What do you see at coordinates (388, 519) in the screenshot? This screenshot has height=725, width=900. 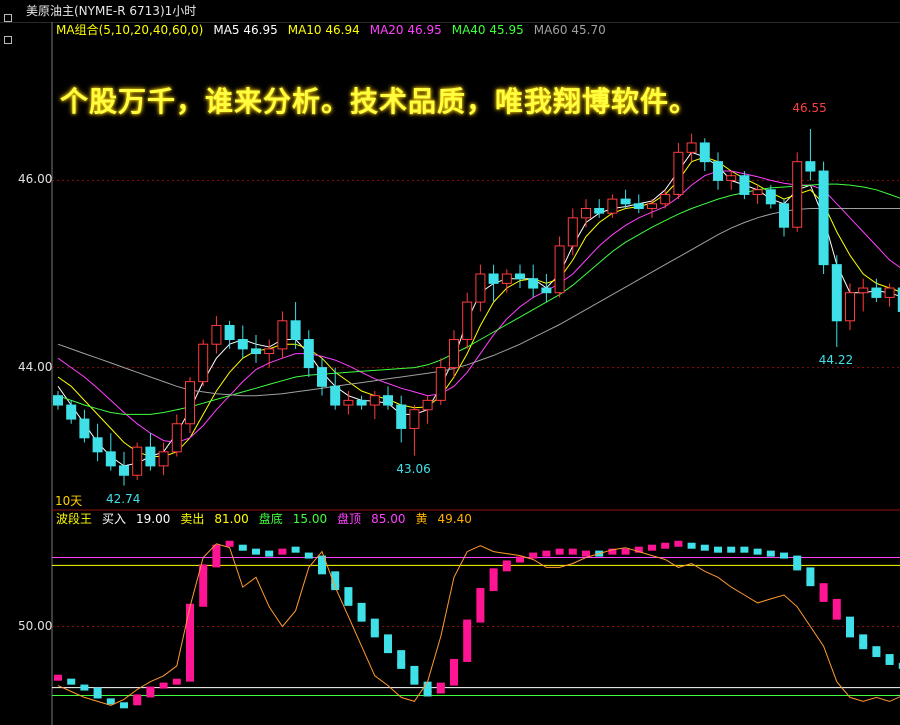 I see `osc-legend-item-8: 85.00` at bounding box center [388, 519].